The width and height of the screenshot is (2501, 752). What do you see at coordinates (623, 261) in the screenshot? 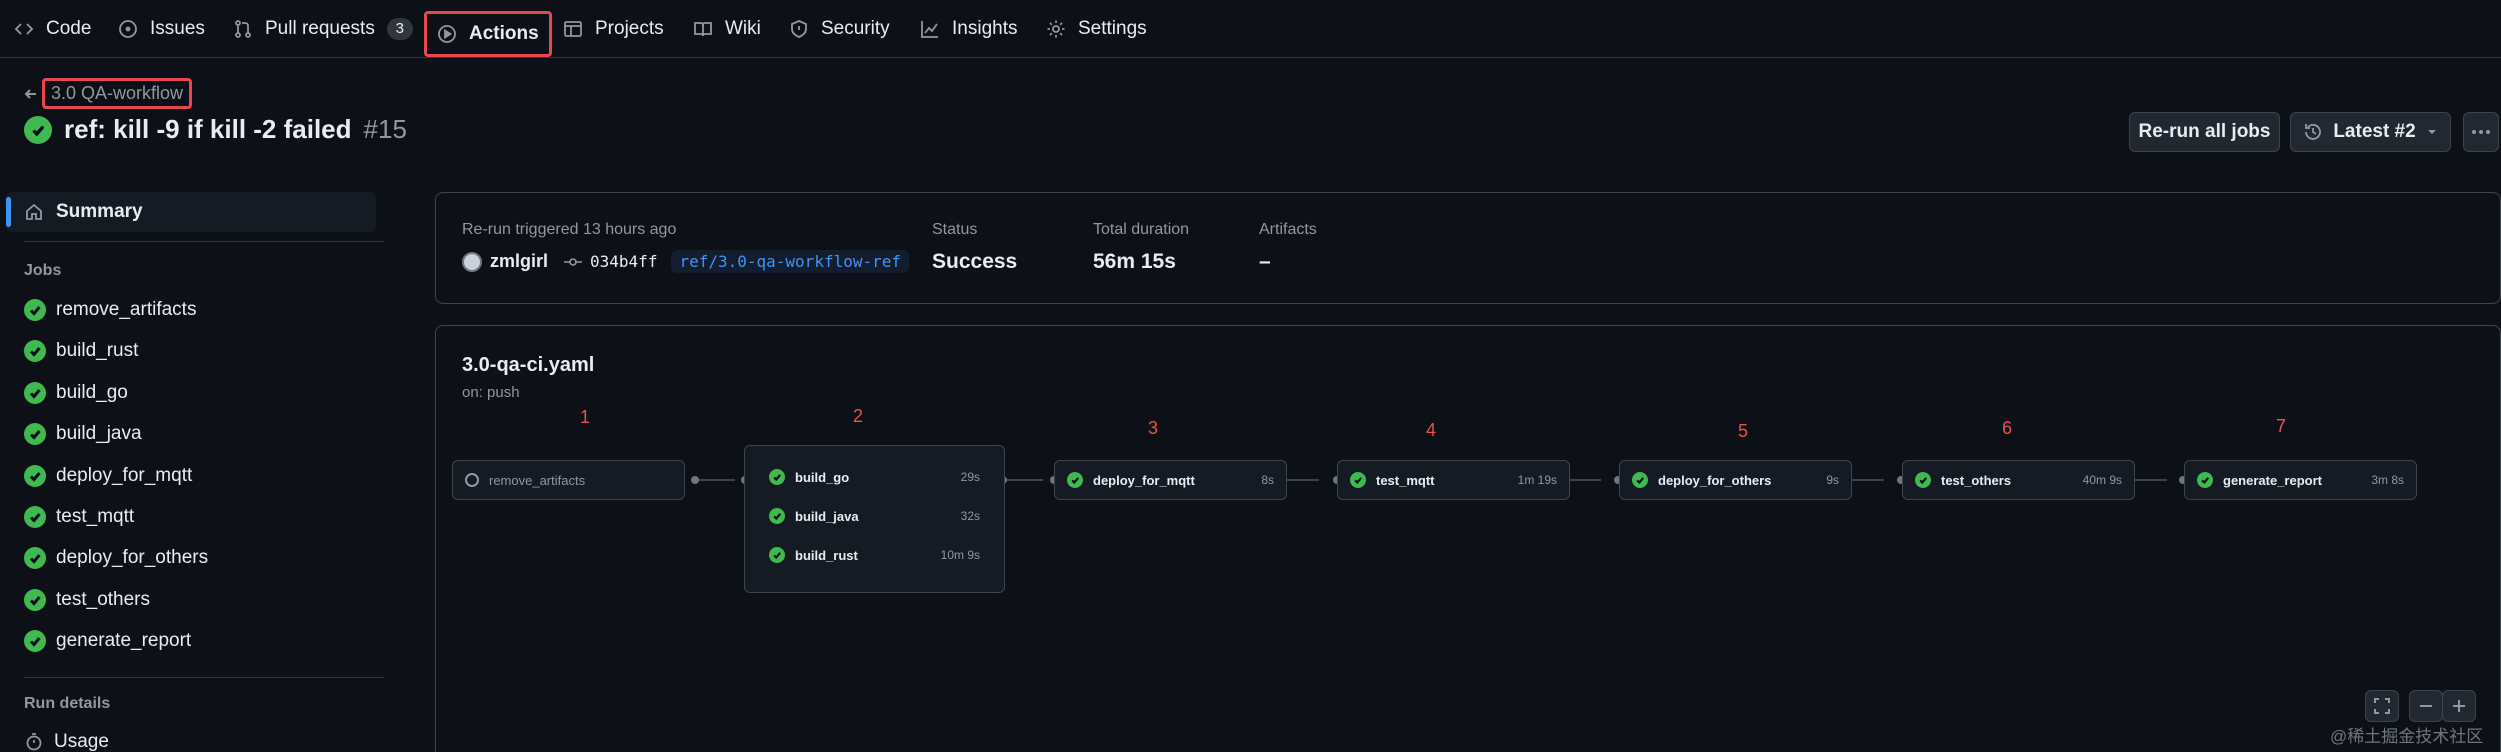
I see `commit-link: 034b4ff` at bounding box center [623, 261].